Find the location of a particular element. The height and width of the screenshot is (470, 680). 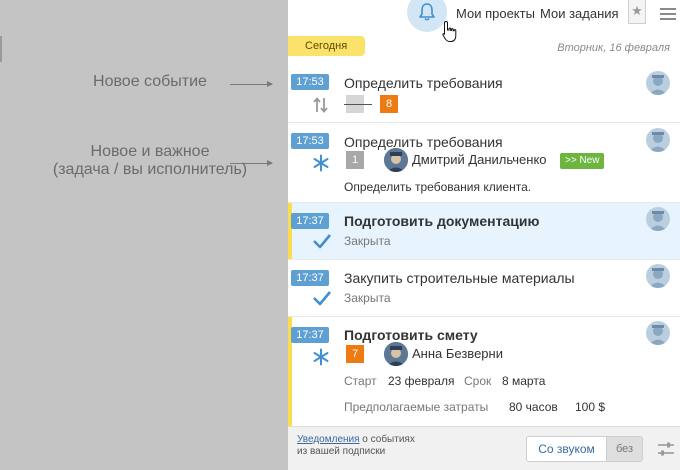

sound-off-option: без is located at coordinates (624, 449).